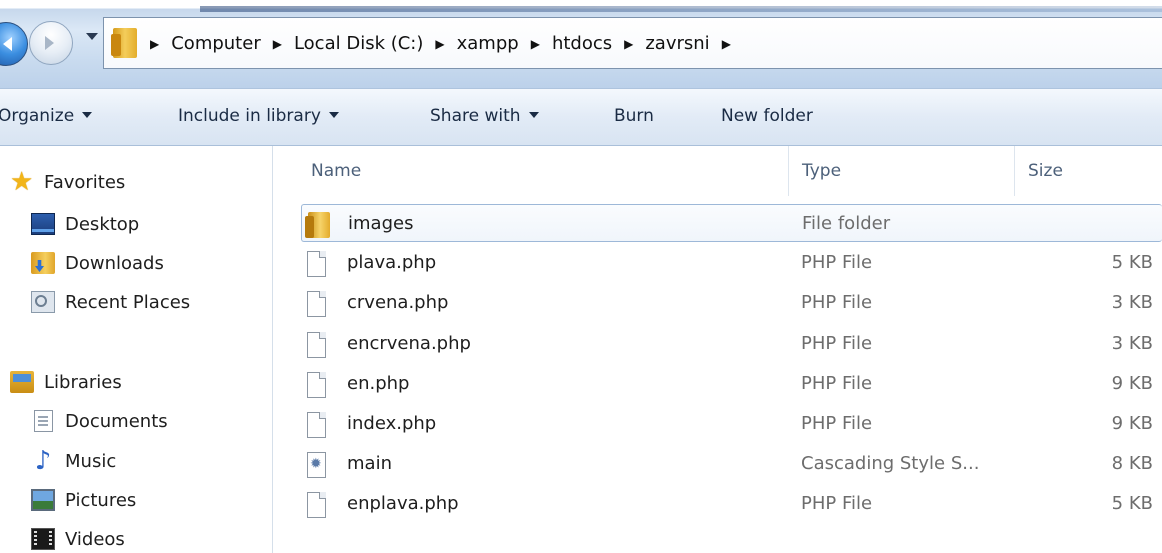 The height and width of the screenshot is (553, 1162). I want to click on file-row-index-php: index.php PHP File 9 KB, so click(731, 424).